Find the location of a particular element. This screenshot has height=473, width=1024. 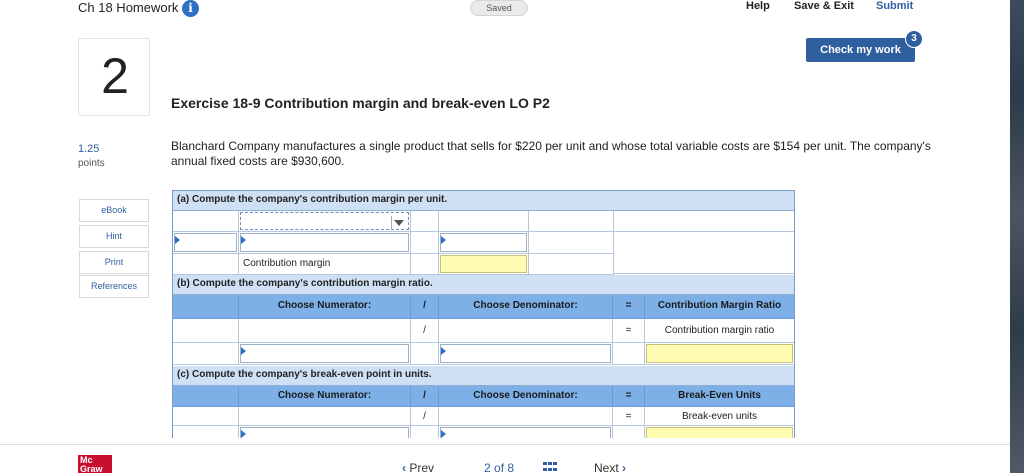

prev-button: ‹ Prev is located at coordinates (418, 467).